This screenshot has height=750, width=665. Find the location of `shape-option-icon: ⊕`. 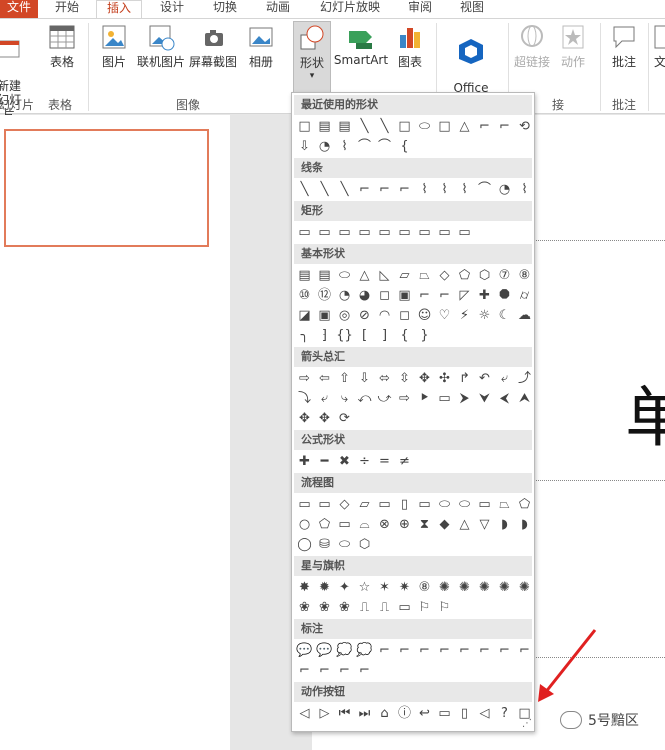

shape-option-icon: ⊕ is located at coordinates (404, 524).